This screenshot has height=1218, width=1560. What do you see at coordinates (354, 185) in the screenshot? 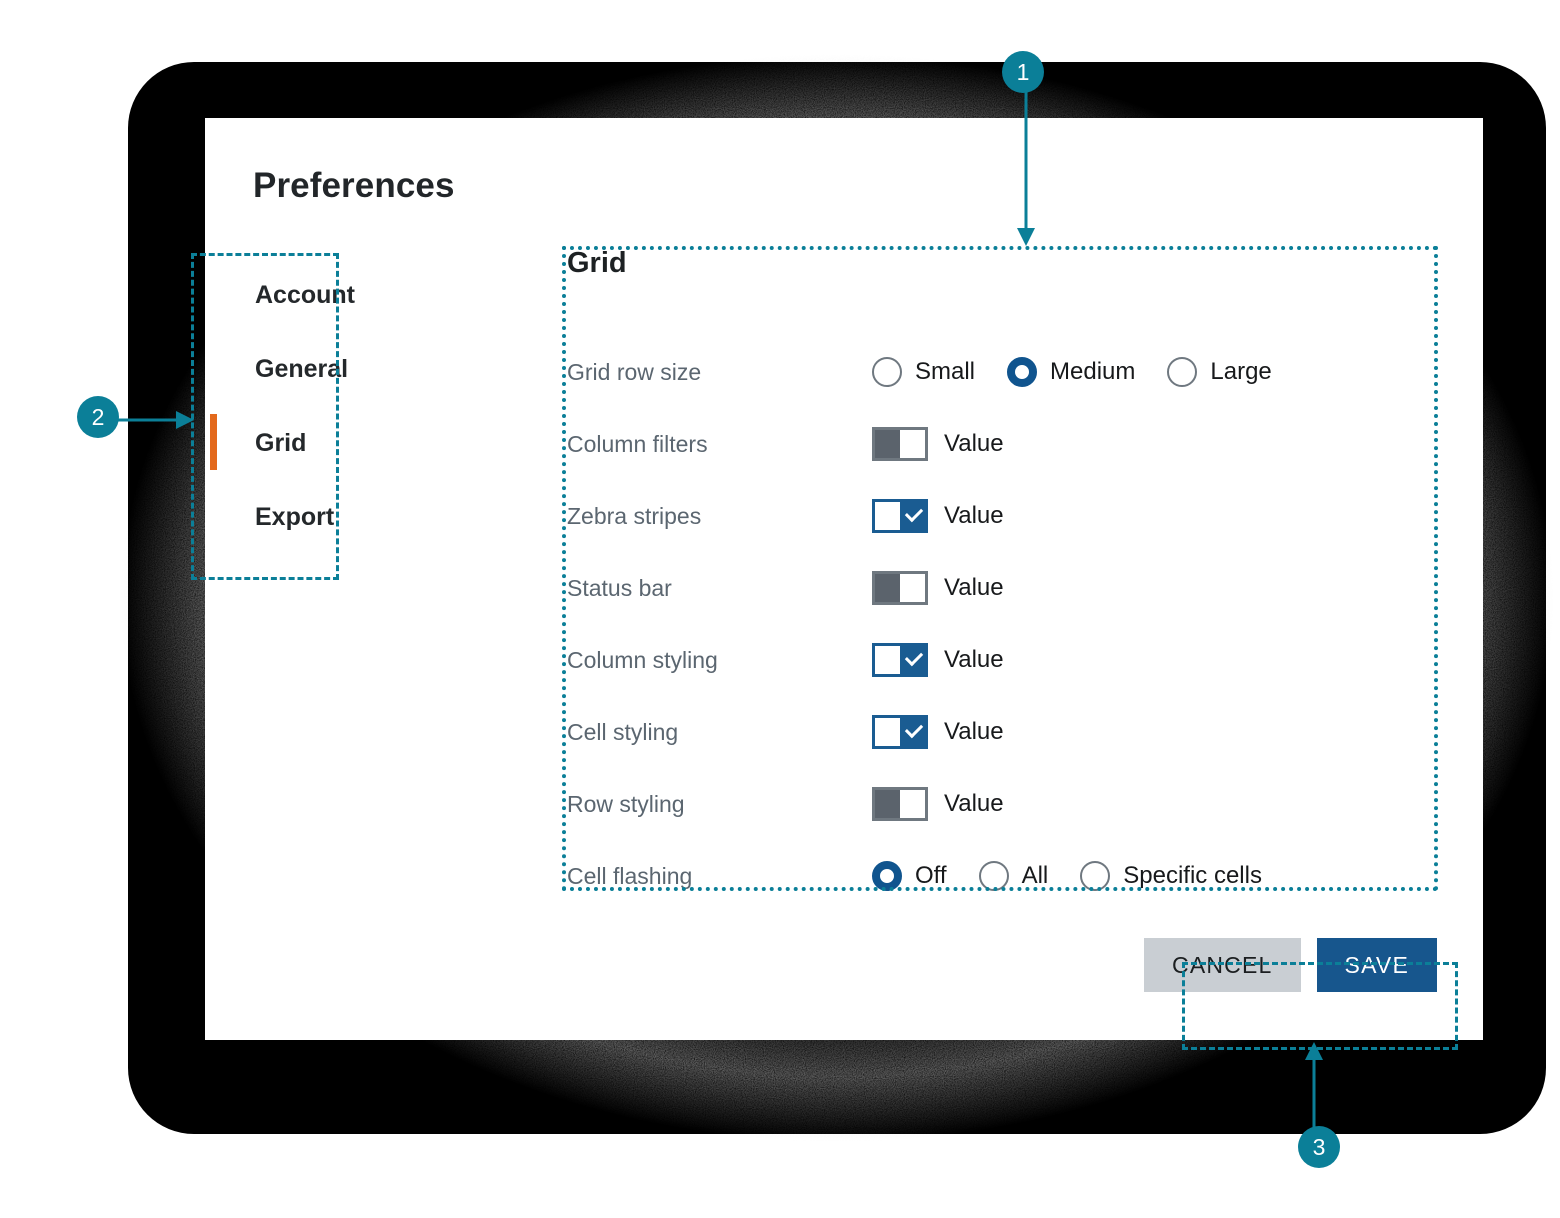
I see `page-title: Preferences` at bounding box center [354, 185].